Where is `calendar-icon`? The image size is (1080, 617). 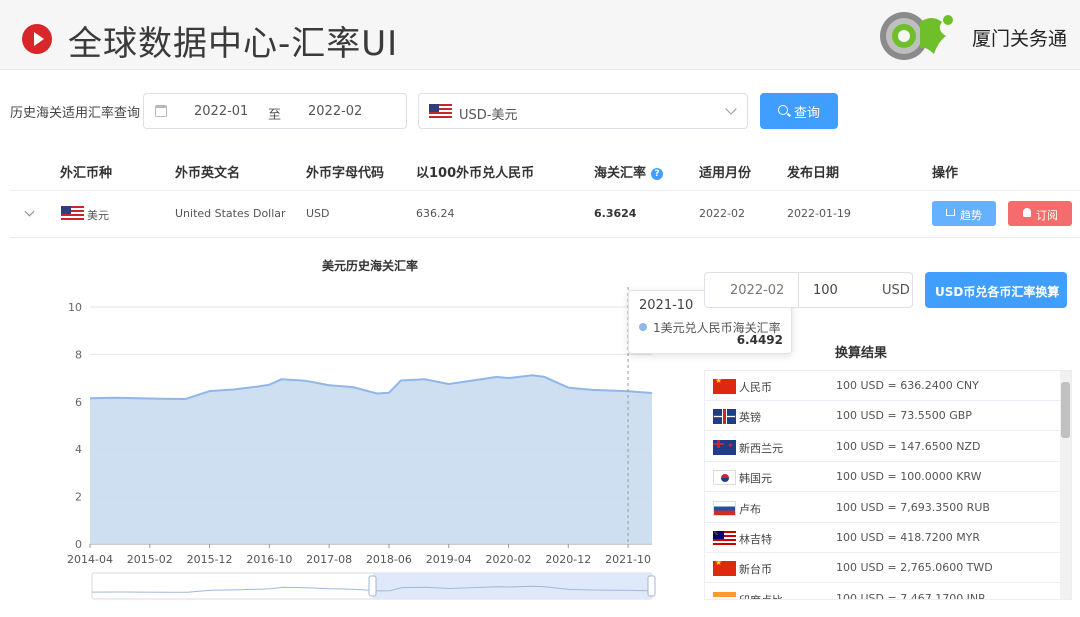 calendar-icon is located at coordinates (161, 111).